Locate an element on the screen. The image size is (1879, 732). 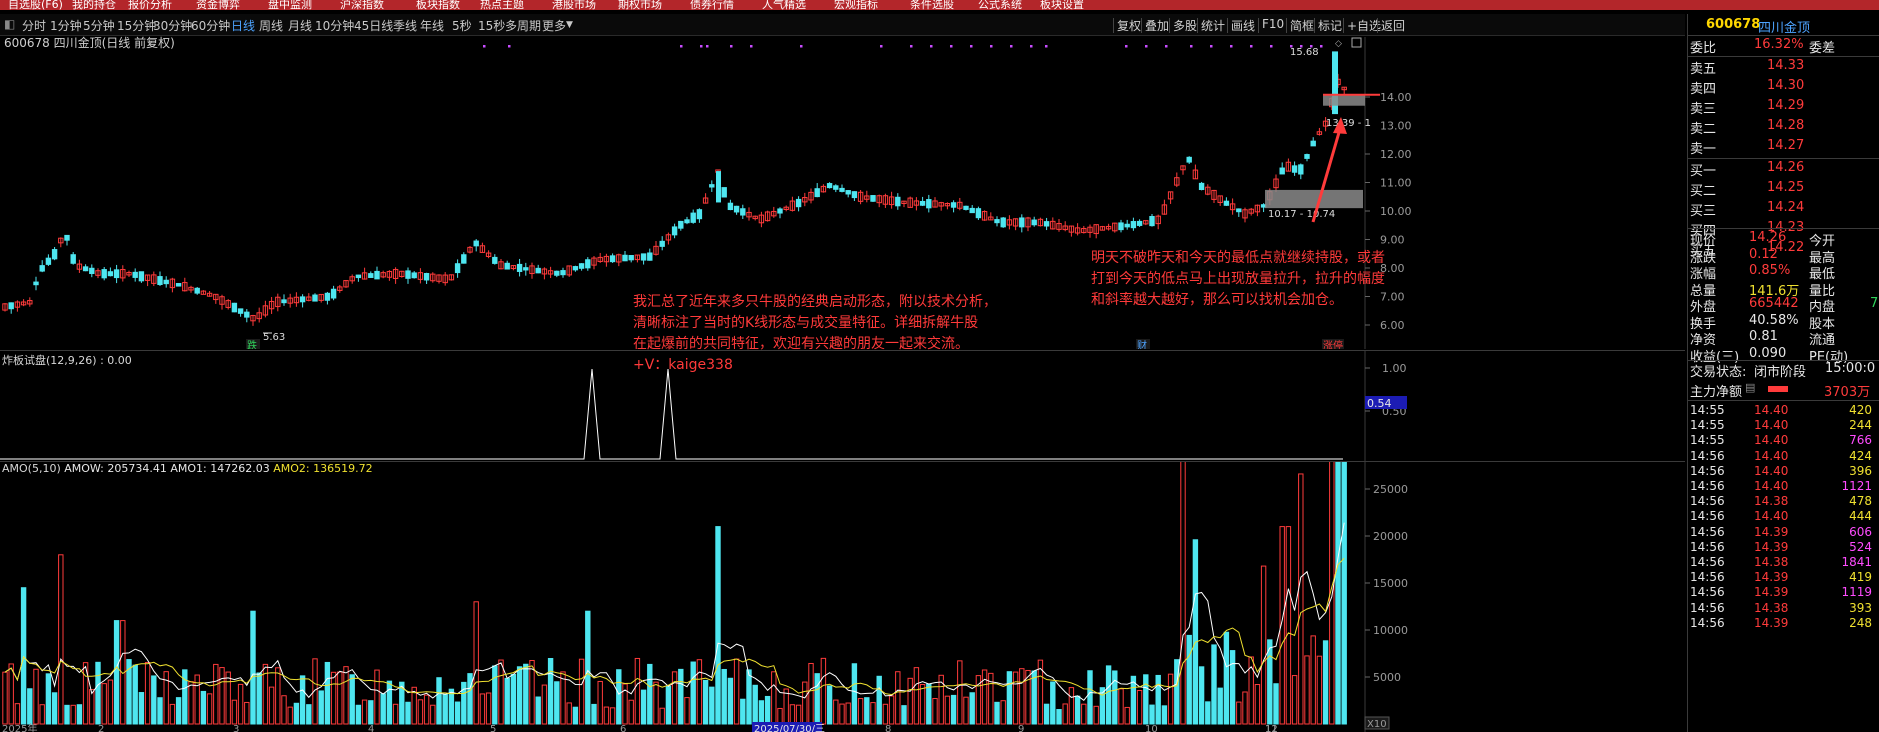
toolbar-button: 简框 is located at coordinates (1302, 25).